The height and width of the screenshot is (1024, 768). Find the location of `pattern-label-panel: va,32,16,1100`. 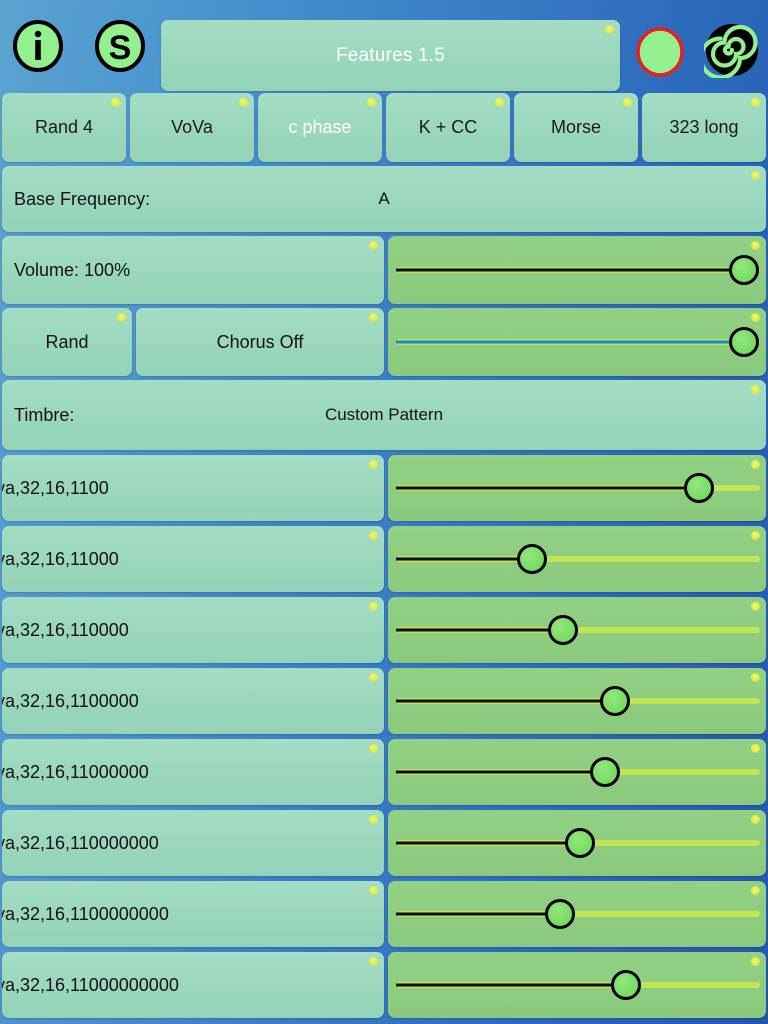

pattern-label-panel: va,32,16,1100 is located at coordinates (193, 488).